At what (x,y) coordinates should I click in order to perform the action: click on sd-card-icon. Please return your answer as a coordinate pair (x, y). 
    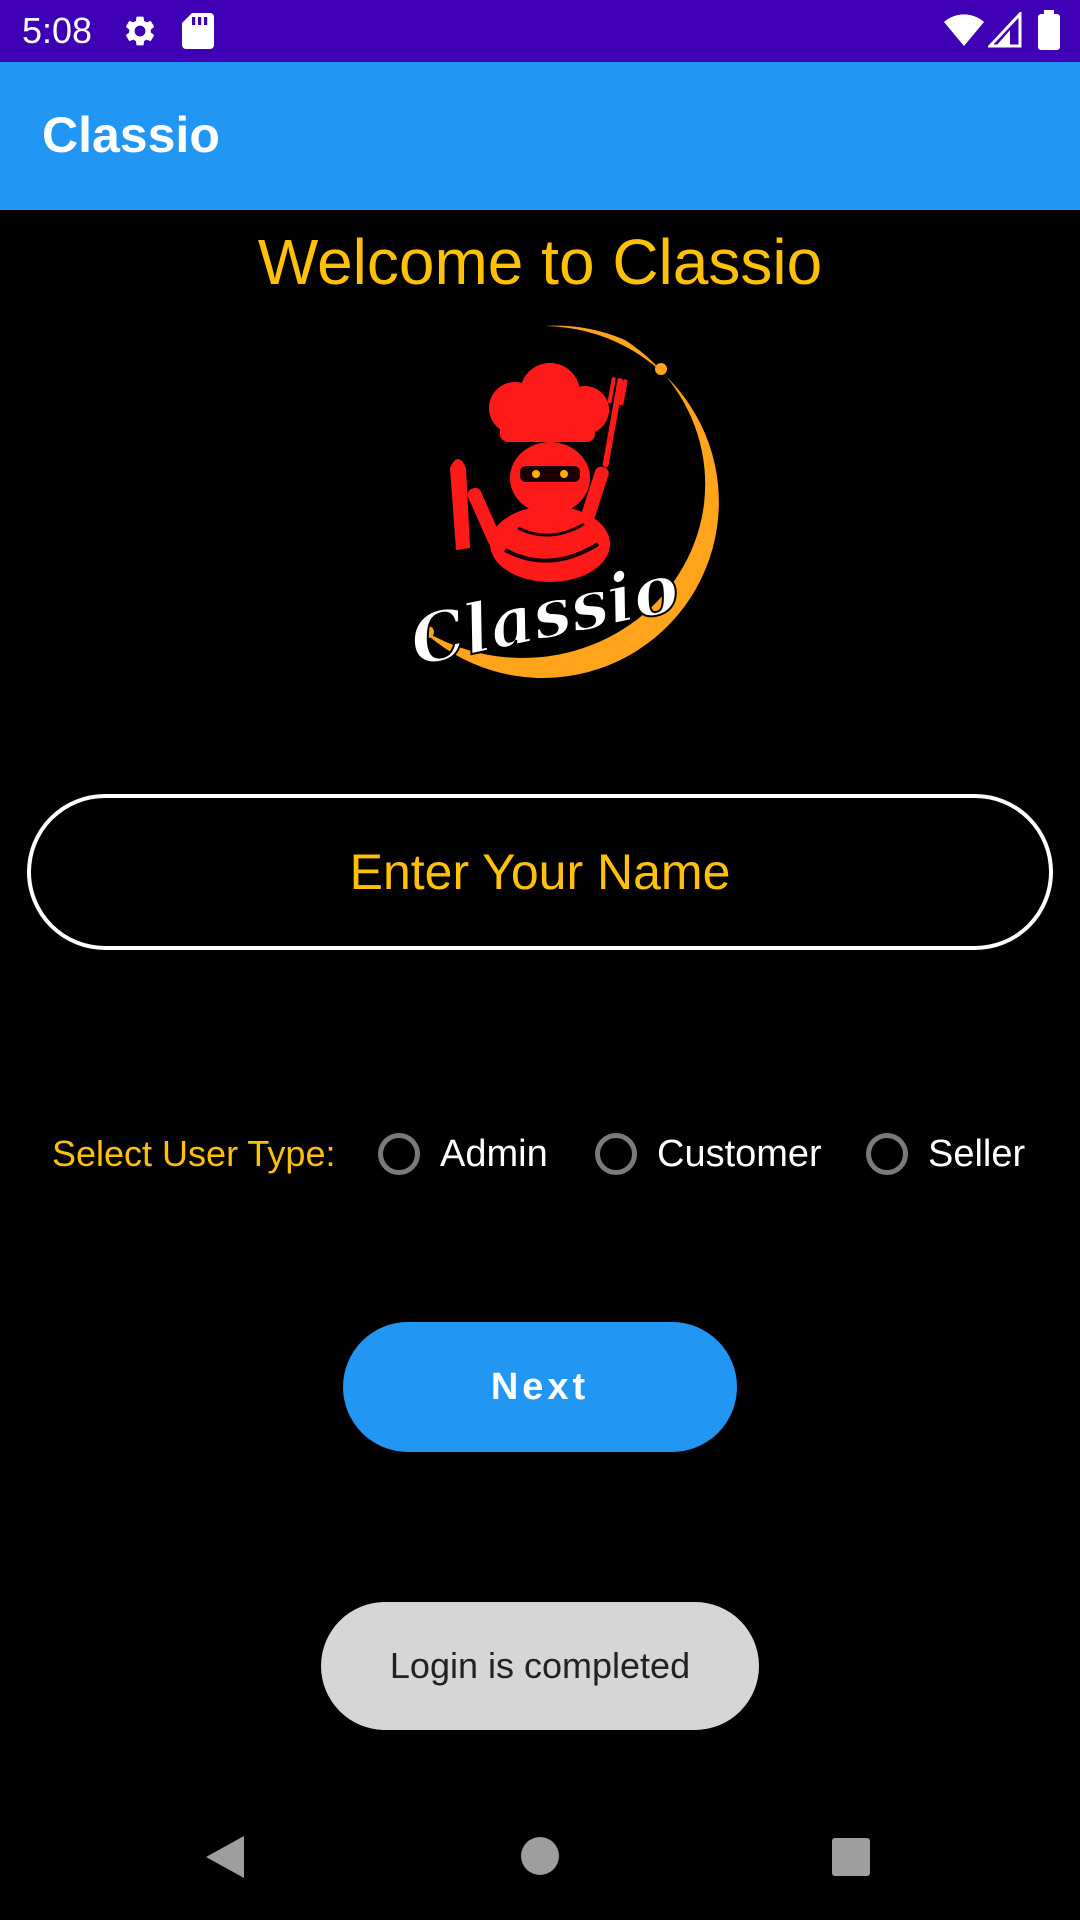
    Looking at the image, I should click on (198, 31).